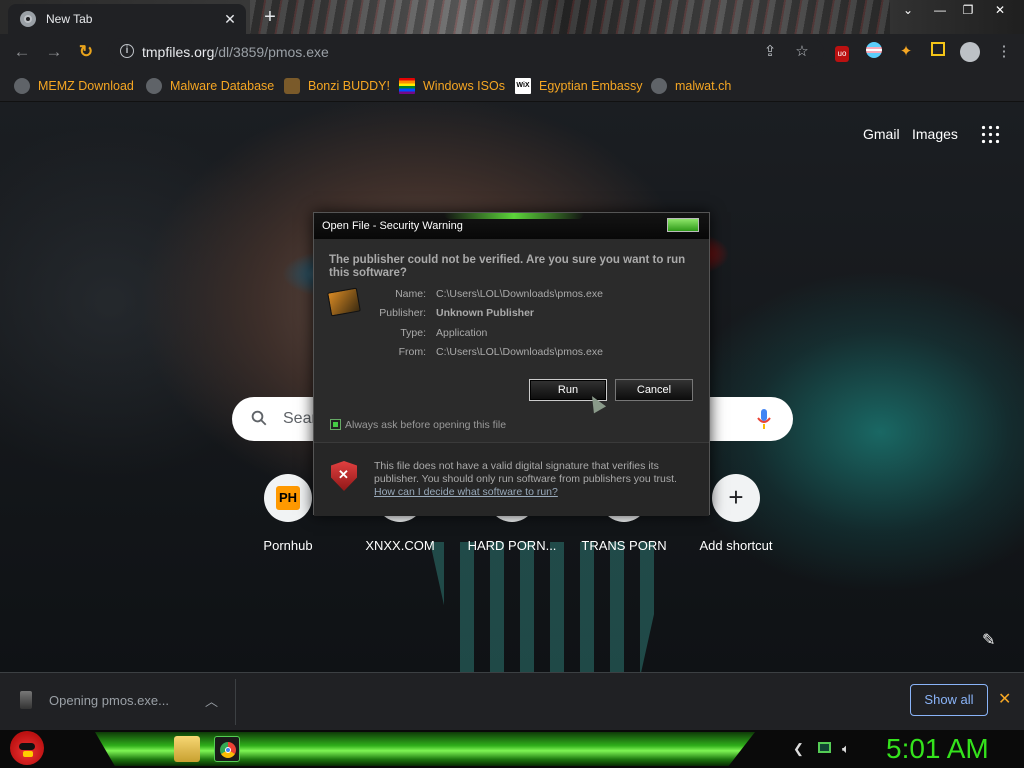 This screenshot has height=768, width=1024. Describe the element at coordinates (683, 225) in the screenshot. I see `dialog-close-button` at that location.